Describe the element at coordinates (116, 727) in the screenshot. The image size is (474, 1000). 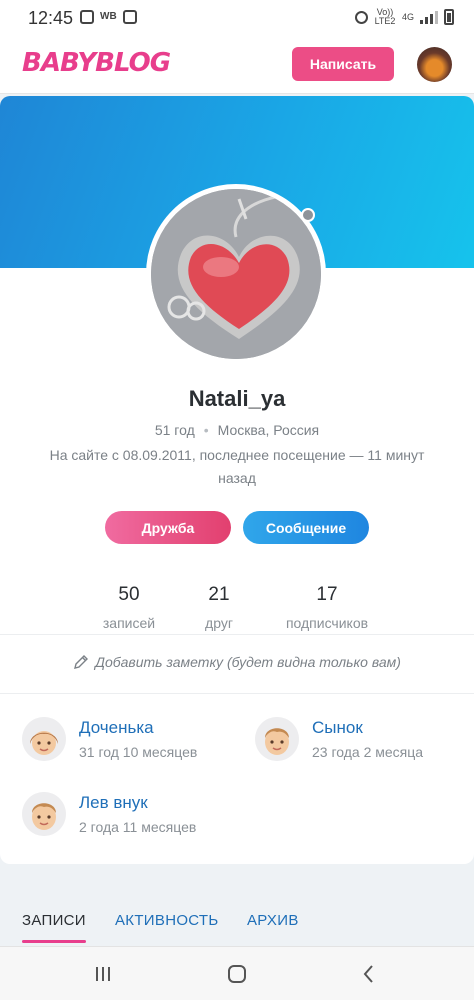
I see `relative-name: Доченька` at that location.